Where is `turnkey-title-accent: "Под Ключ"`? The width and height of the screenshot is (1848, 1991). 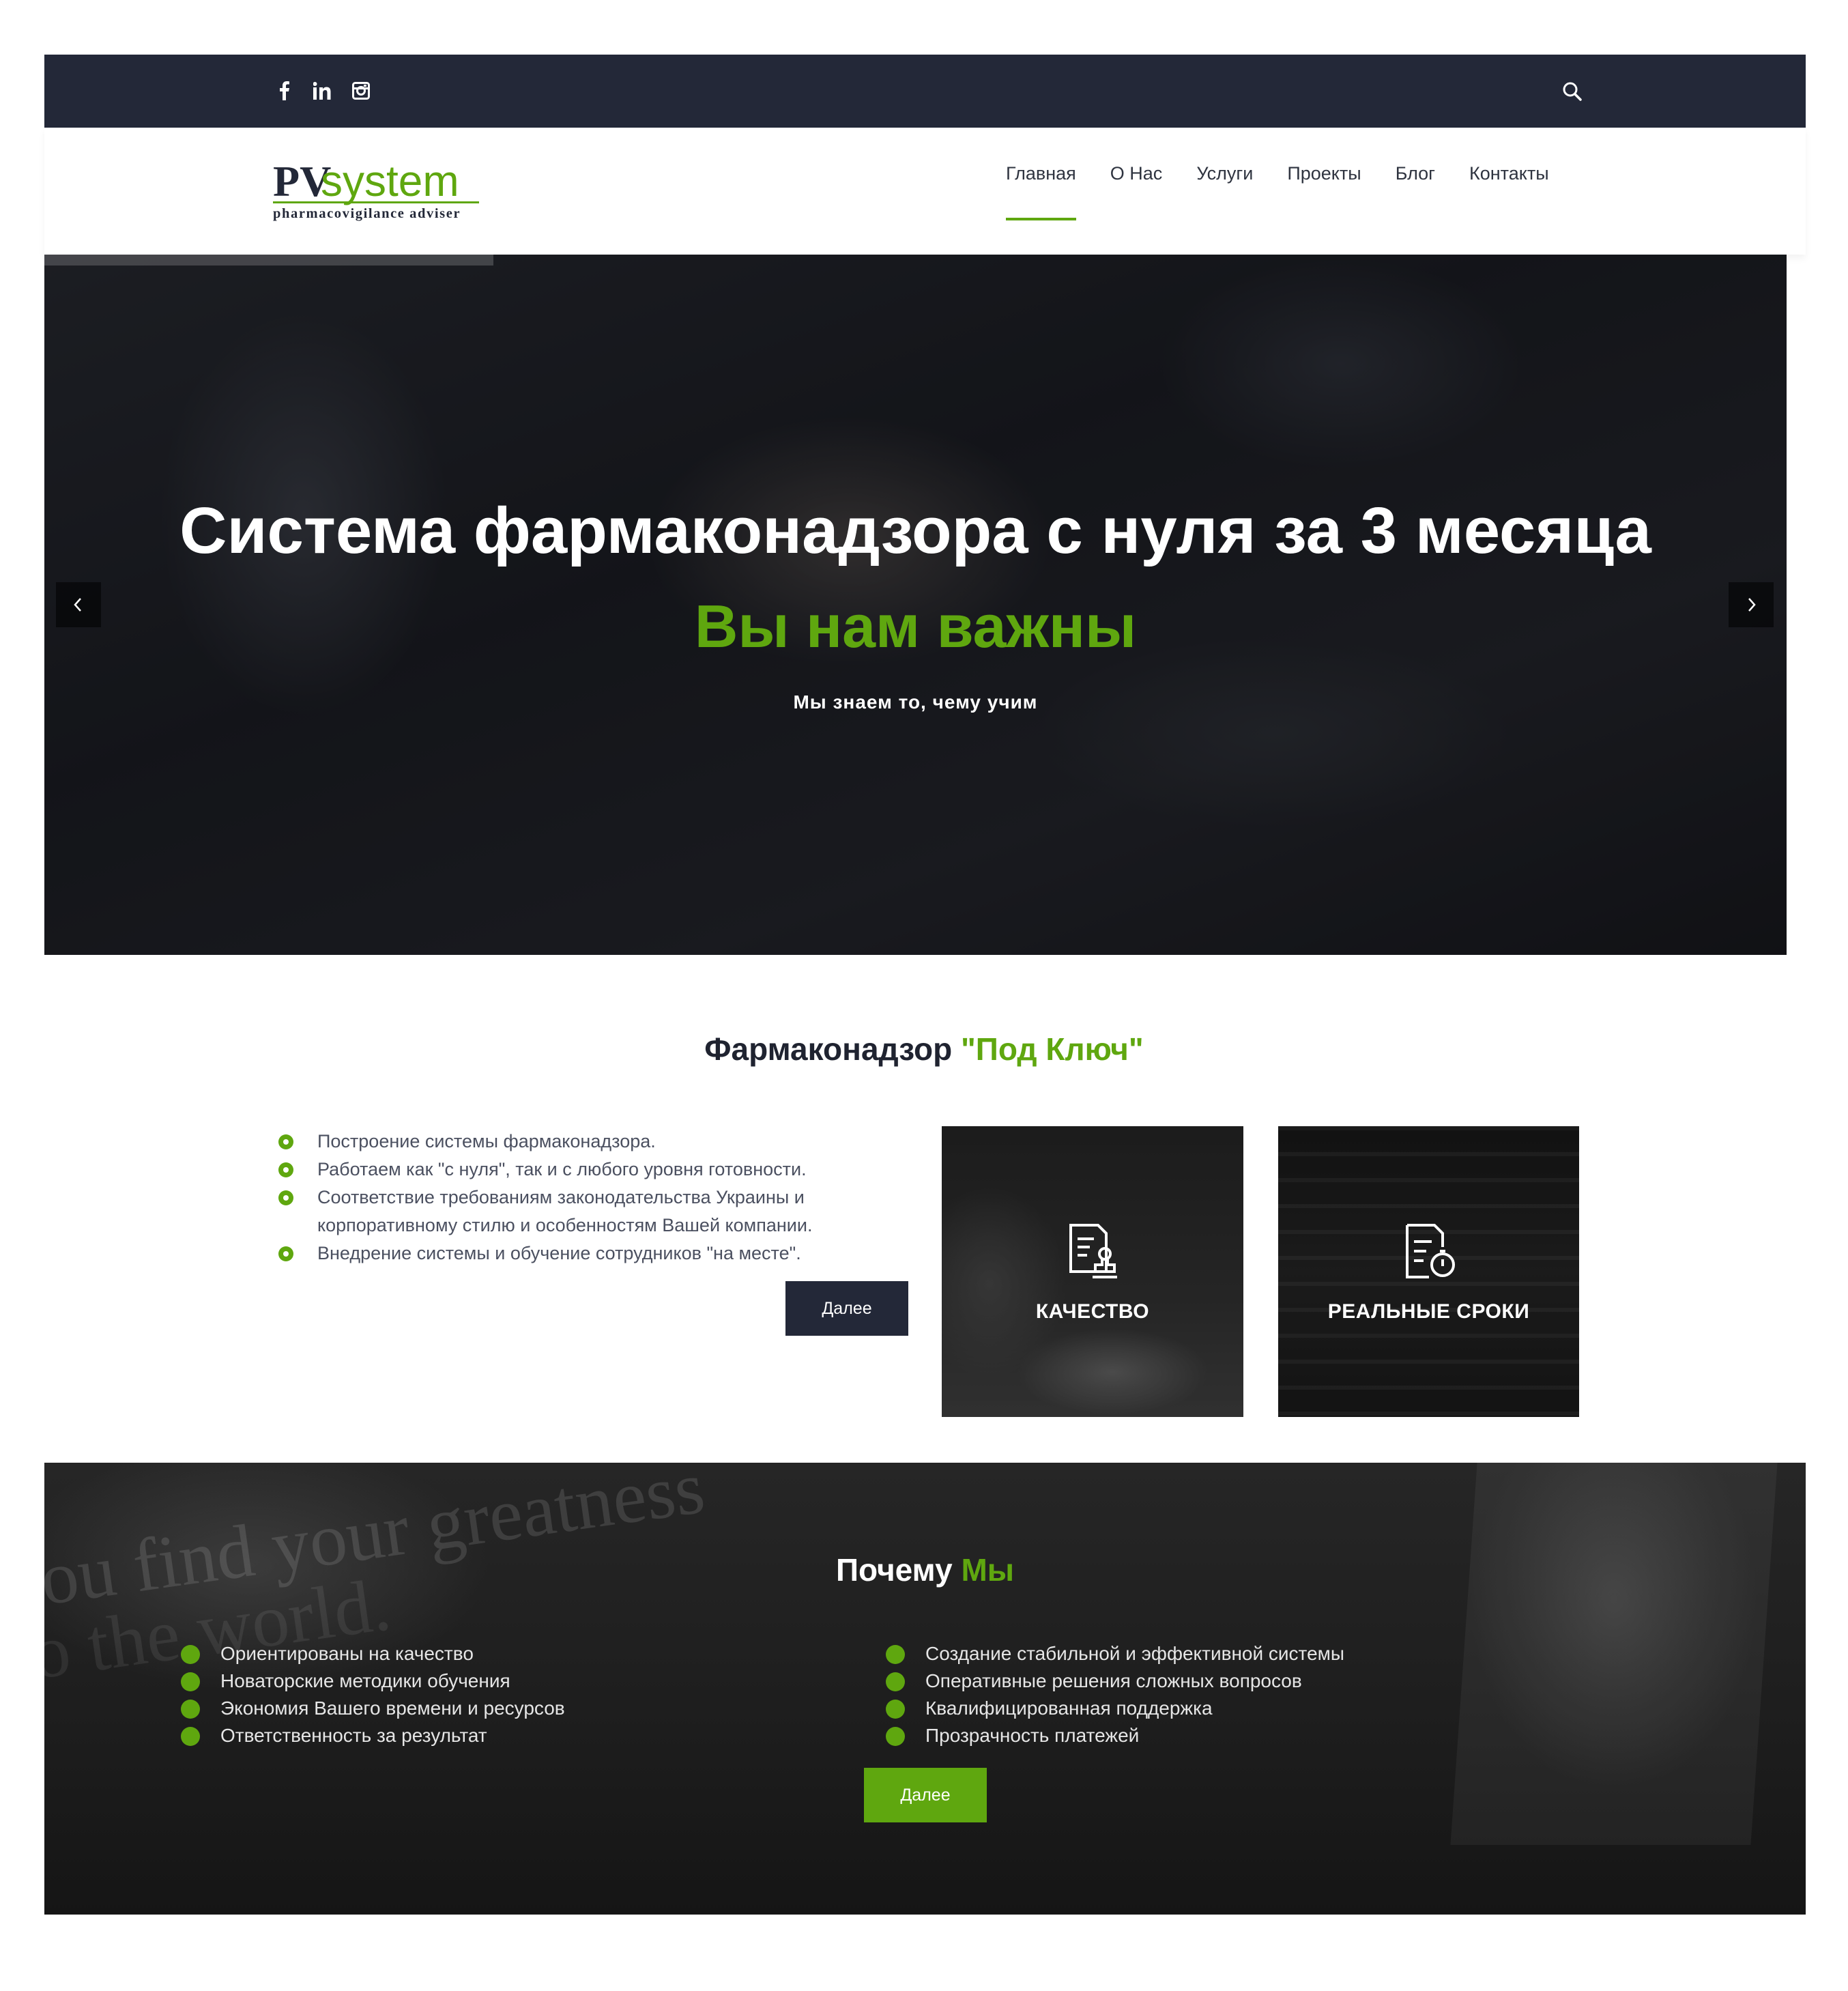 turnkey-title-accent: "Под Ключ" is located at coordinates (1052, 1049).